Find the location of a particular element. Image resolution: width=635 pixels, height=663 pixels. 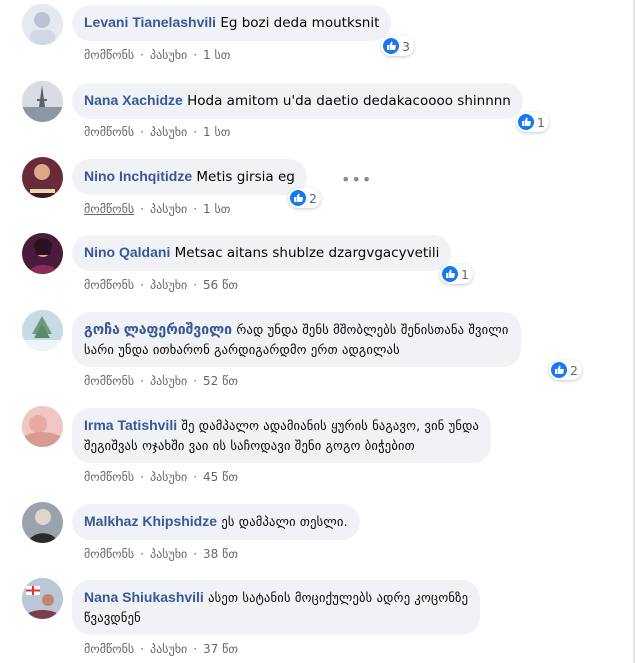

comment-text: ასეთ სატანის მოციქულებს ადრე კოცონზე is located at coordinates (338, 597).